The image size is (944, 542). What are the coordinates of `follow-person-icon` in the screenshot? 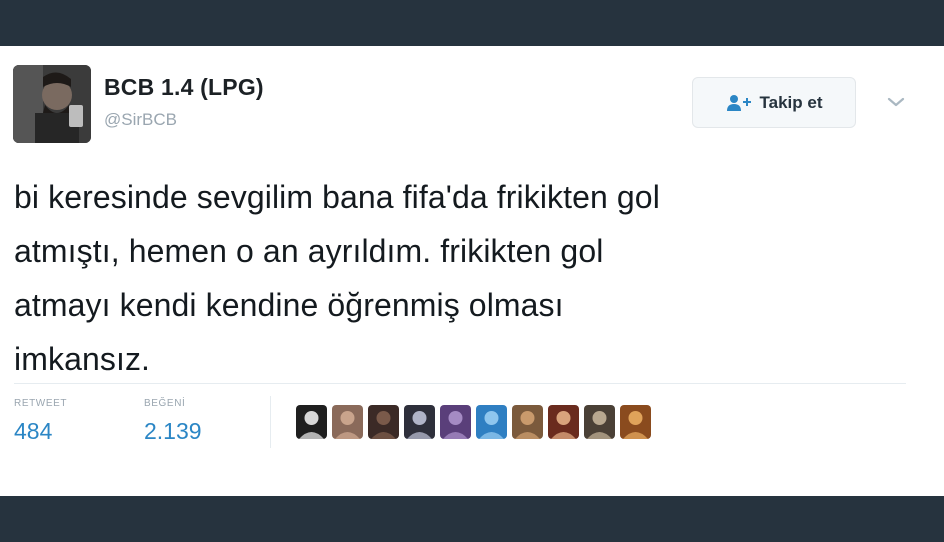 It's located at (738, 102).